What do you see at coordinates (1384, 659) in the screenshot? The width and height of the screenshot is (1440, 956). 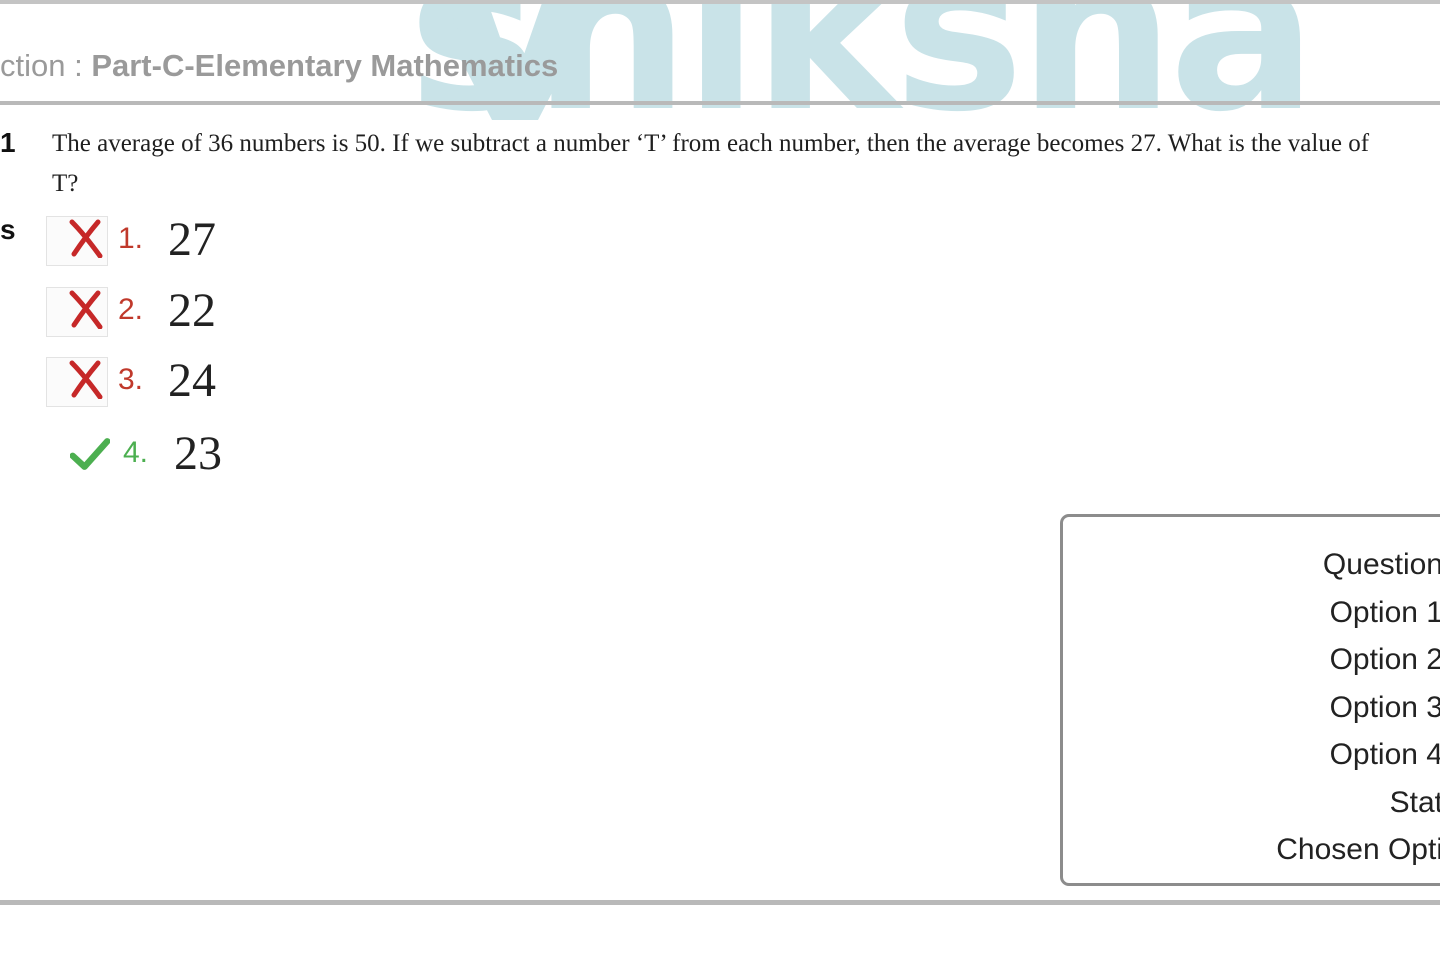 I see `info-label-option-2: Option 2` at bounding box center [1384, 659].